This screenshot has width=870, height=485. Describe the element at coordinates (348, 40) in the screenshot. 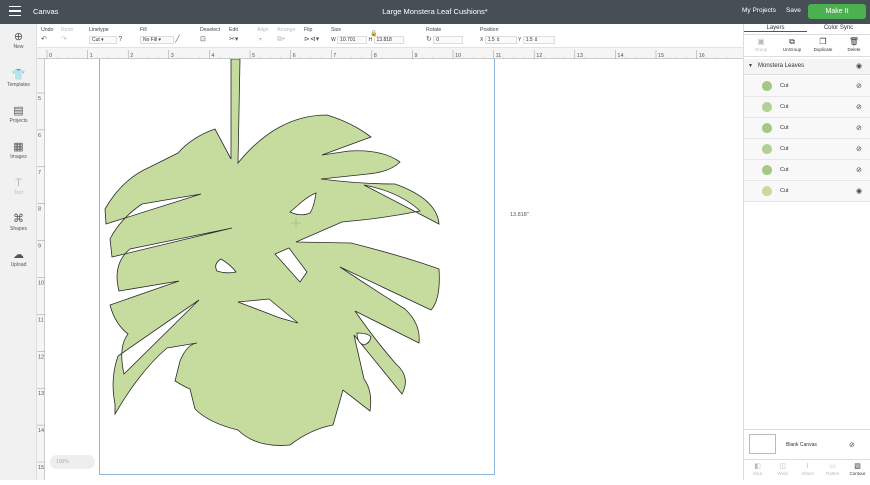

I see `width-value: 10.701` at that location.